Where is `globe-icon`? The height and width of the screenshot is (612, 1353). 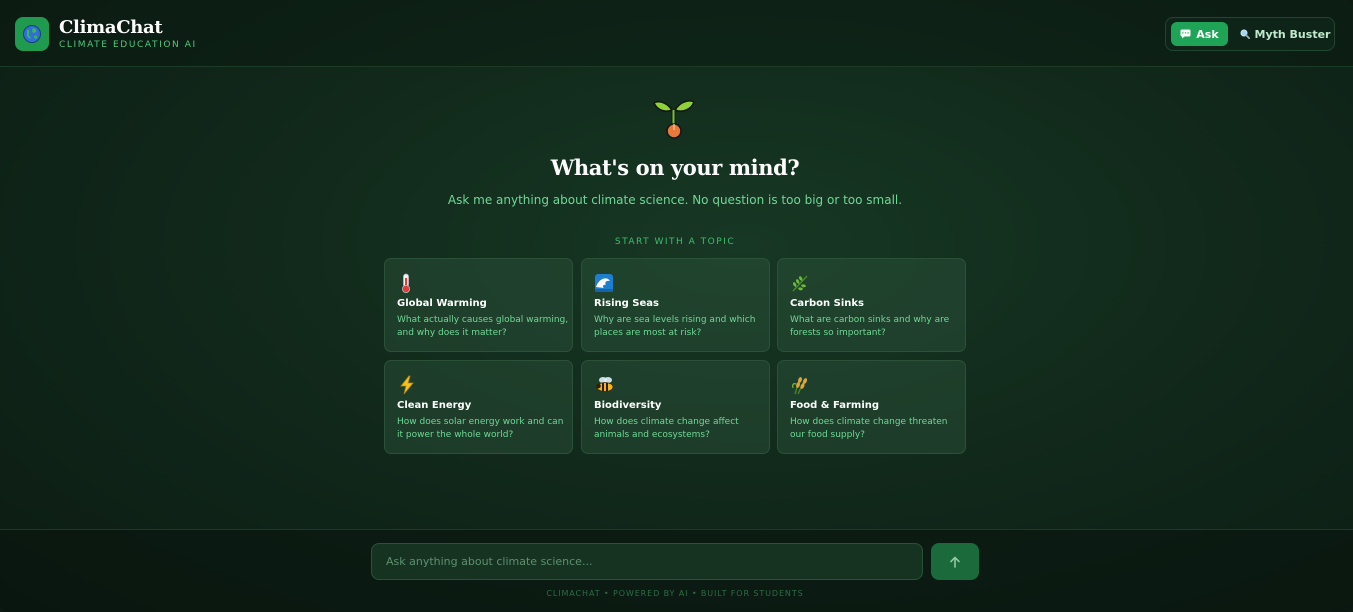
globe-icon is located at coordinates (32, 34).